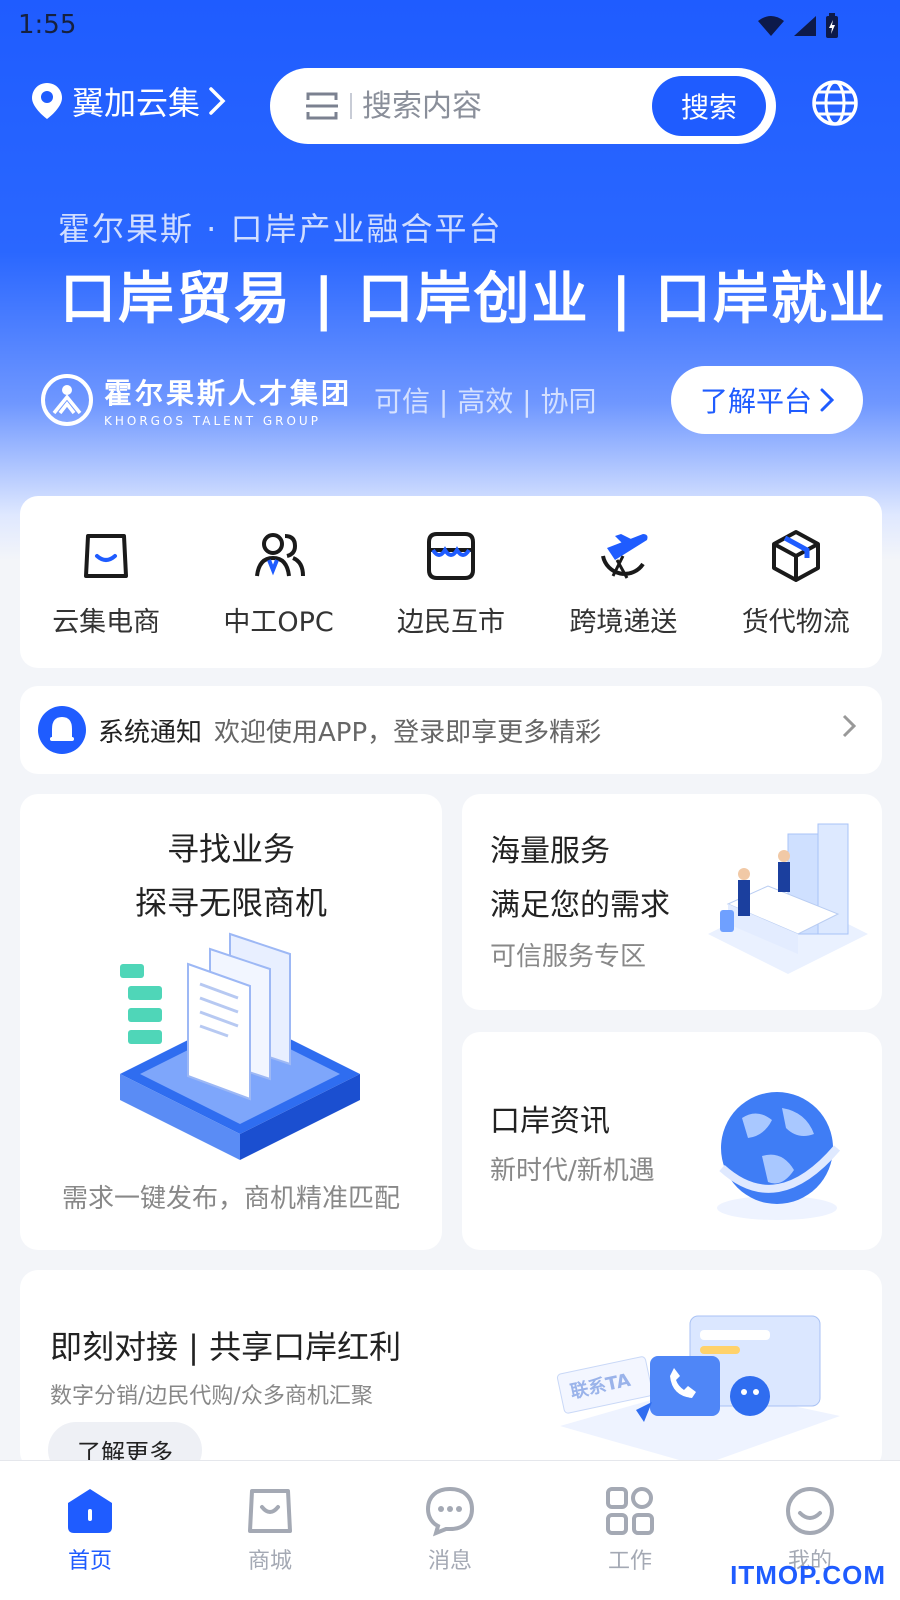 Image resolution: width=900 pixels, height=1600 pixels. What do you see at coordinates (832, 25) in the screenshot?
I see `battery-icon` at bounding box center [832, 25].